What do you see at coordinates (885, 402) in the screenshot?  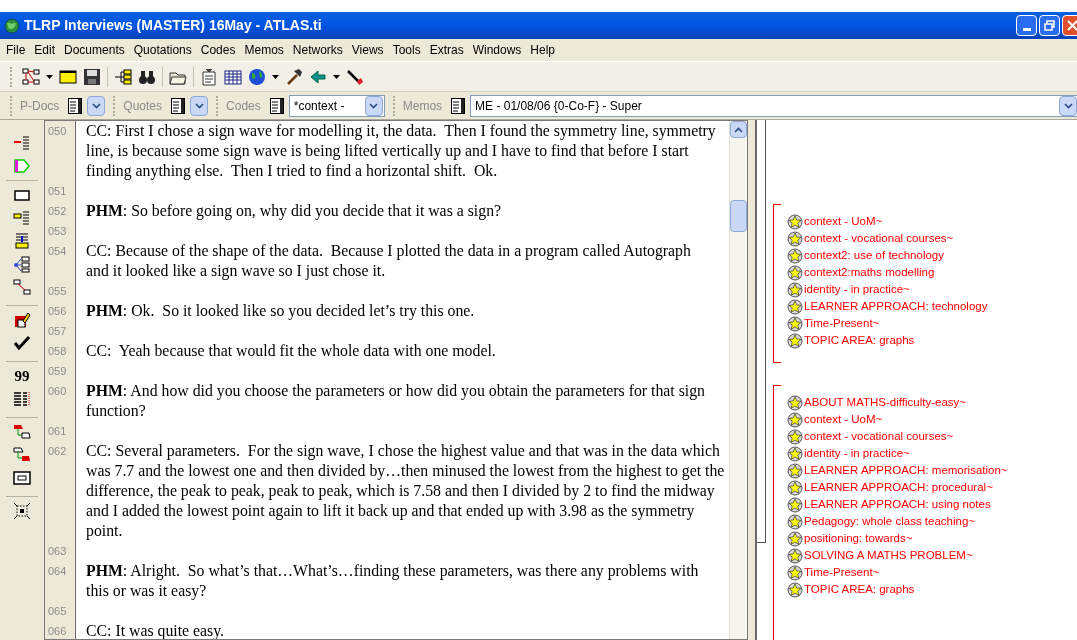 I see `code-label: ABOUT MATHS-difficulty-easy~` at bounding box center [885, 402].